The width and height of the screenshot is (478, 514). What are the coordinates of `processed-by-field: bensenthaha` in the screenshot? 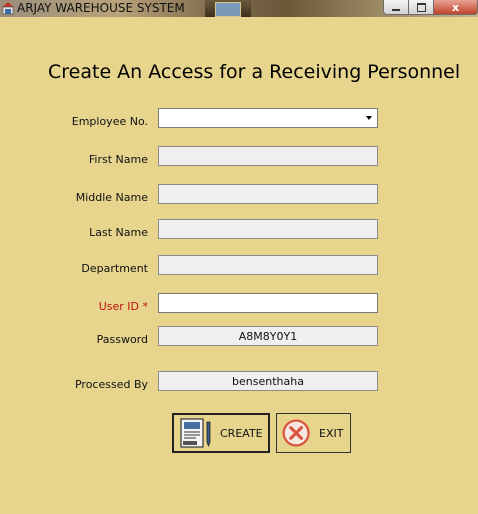 It's located at (268, 381).